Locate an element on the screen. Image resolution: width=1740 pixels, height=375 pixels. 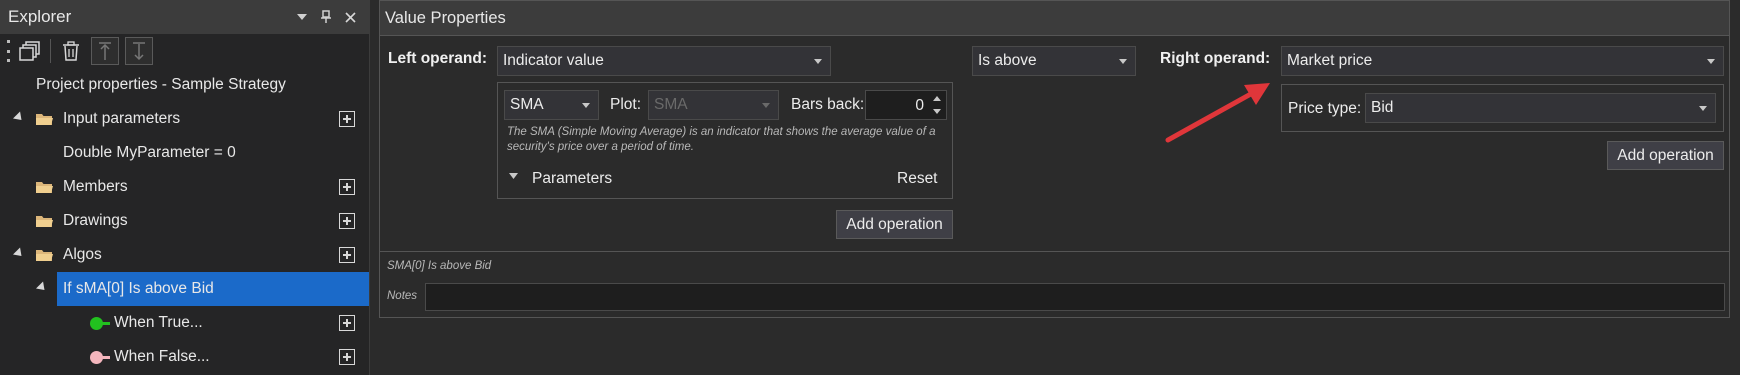
add-false-action-button is located at coordinates (347, 357).